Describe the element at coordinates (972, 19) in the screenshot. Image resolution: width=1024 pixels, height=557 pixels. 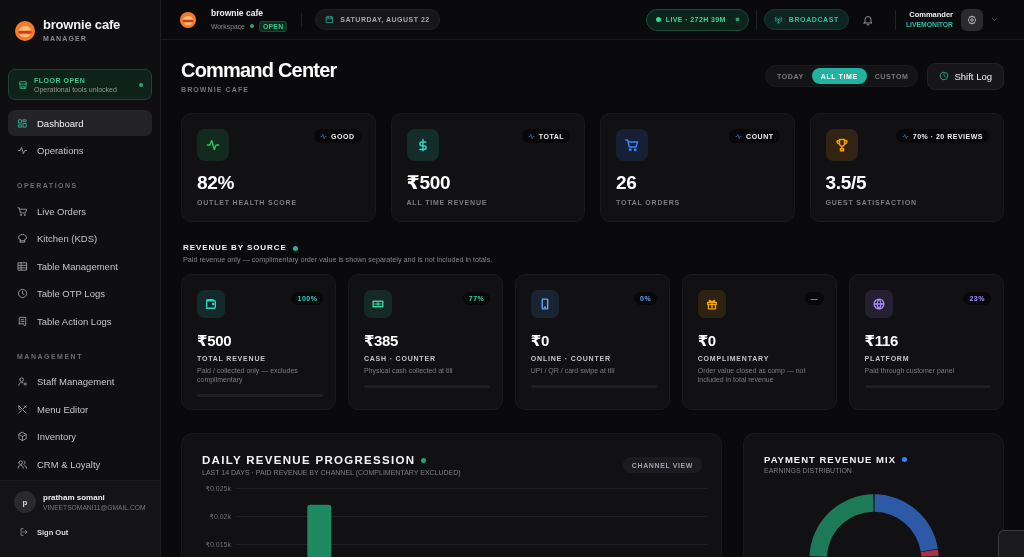
I see `settings-icon` at that location.